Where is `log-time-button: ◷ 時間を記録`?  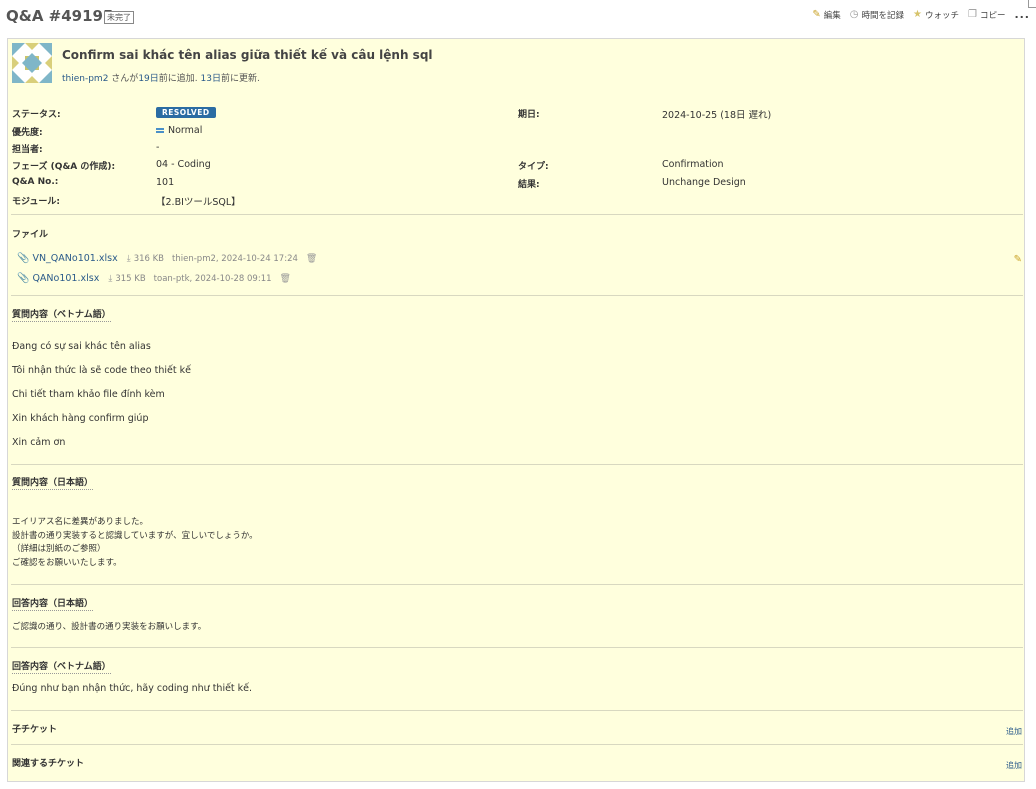
log-time-button: ◷ 時間を記録 is located at coordinates (877, 15).